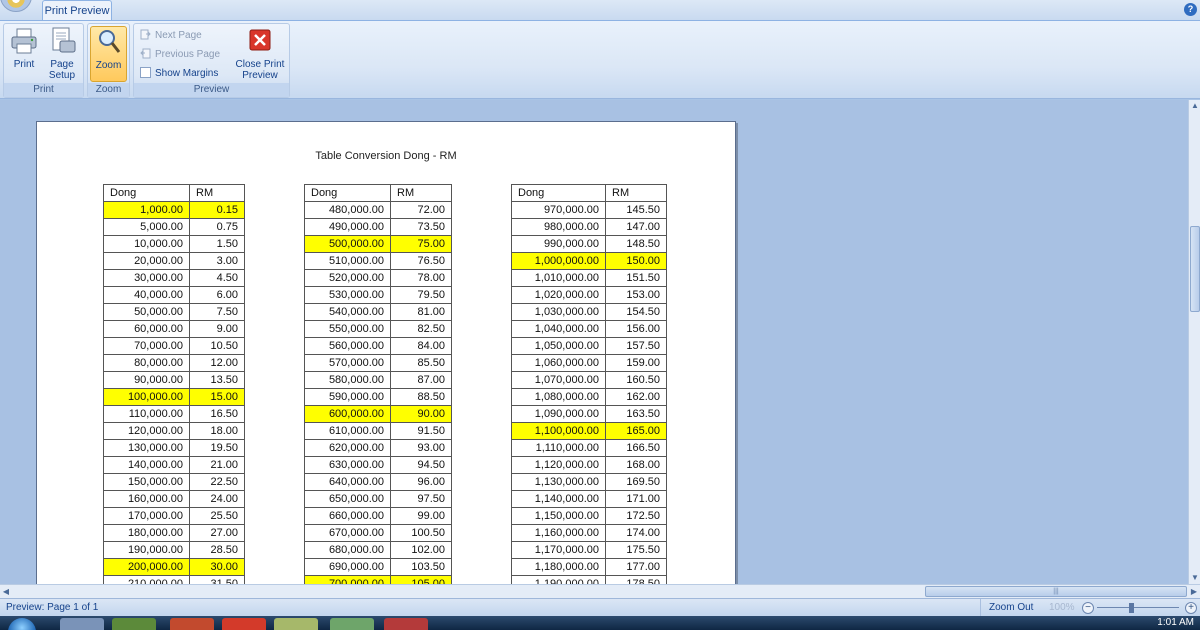 The height and width of the screenshot is (630, 1200). I want to click on status-bar: Preview: Page 1 of 1 Zoom Out 100% − +, so click(600, 607).